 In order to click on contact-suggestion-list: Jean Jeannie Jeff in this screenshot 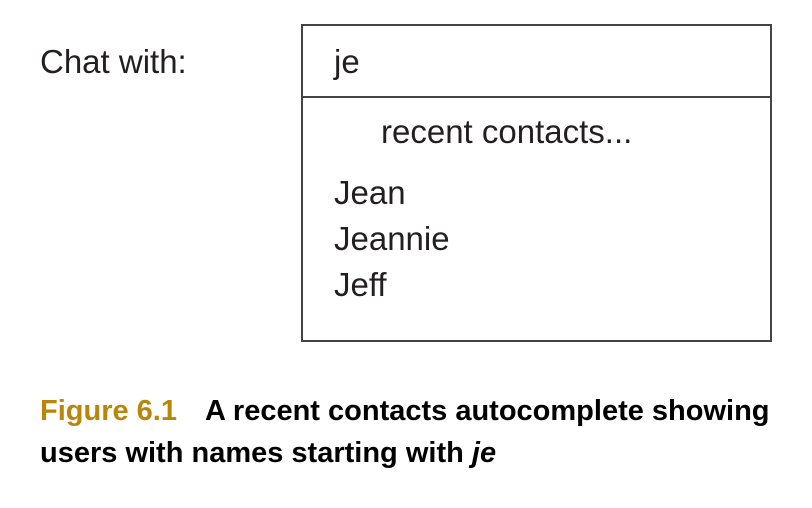, I will do `click(392, 239)`.